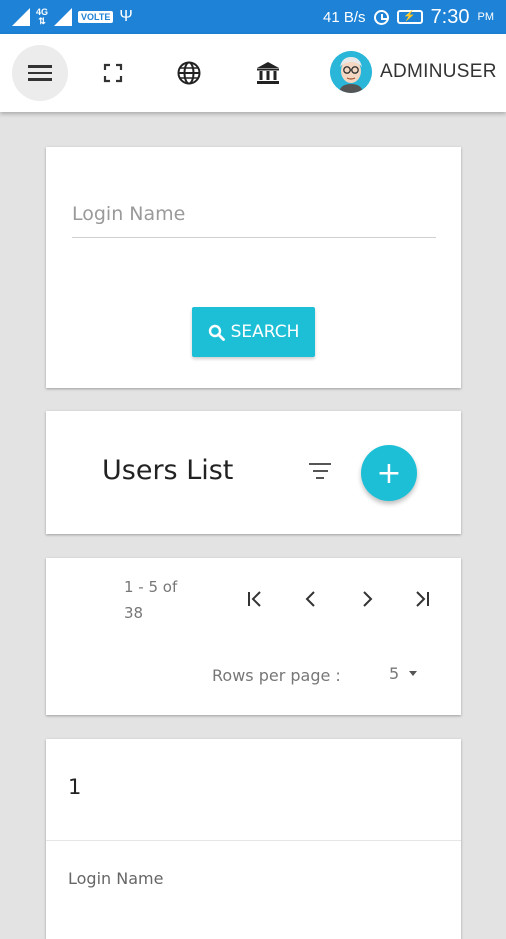  I want to click on previous-page-button, so click(311, 599).